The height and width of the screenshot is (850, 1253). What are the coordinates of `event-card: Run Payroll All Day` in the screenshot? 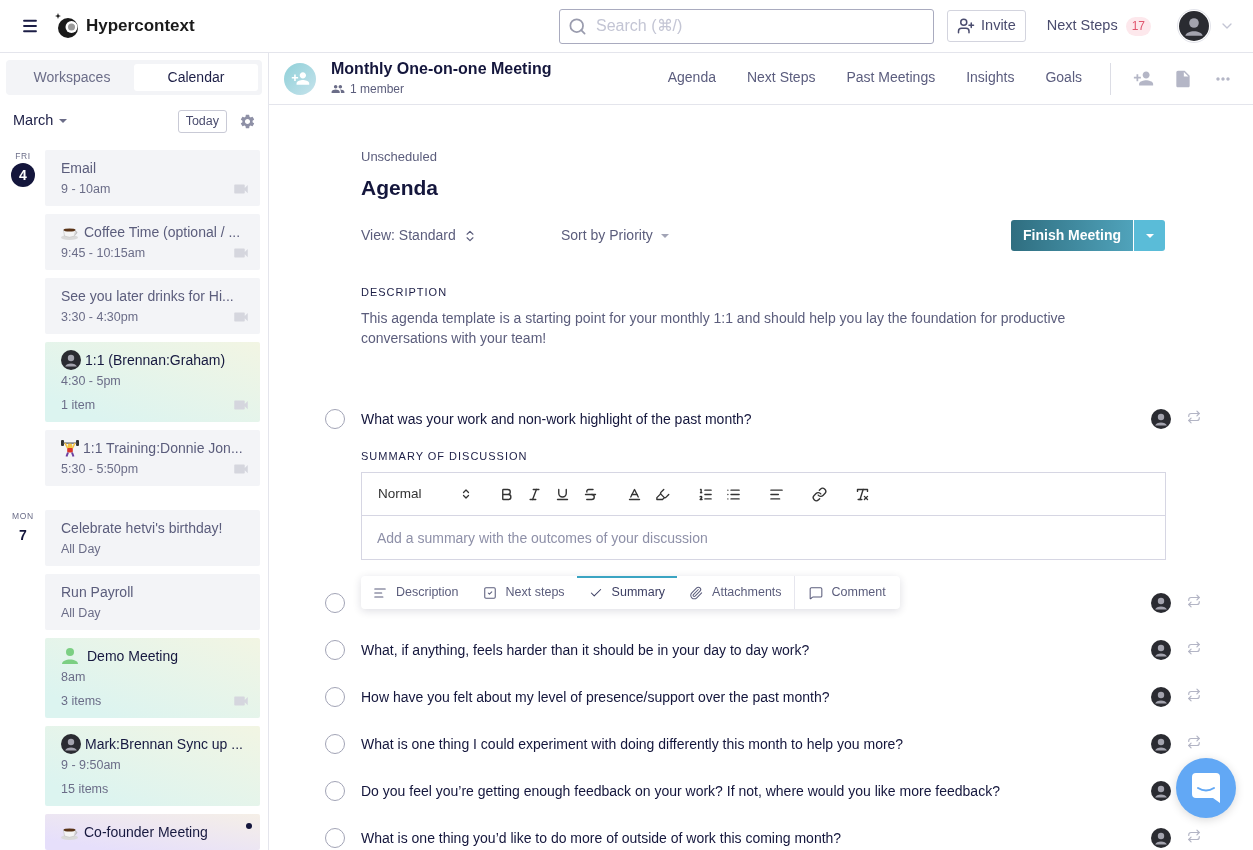 It's located at (152, 602).